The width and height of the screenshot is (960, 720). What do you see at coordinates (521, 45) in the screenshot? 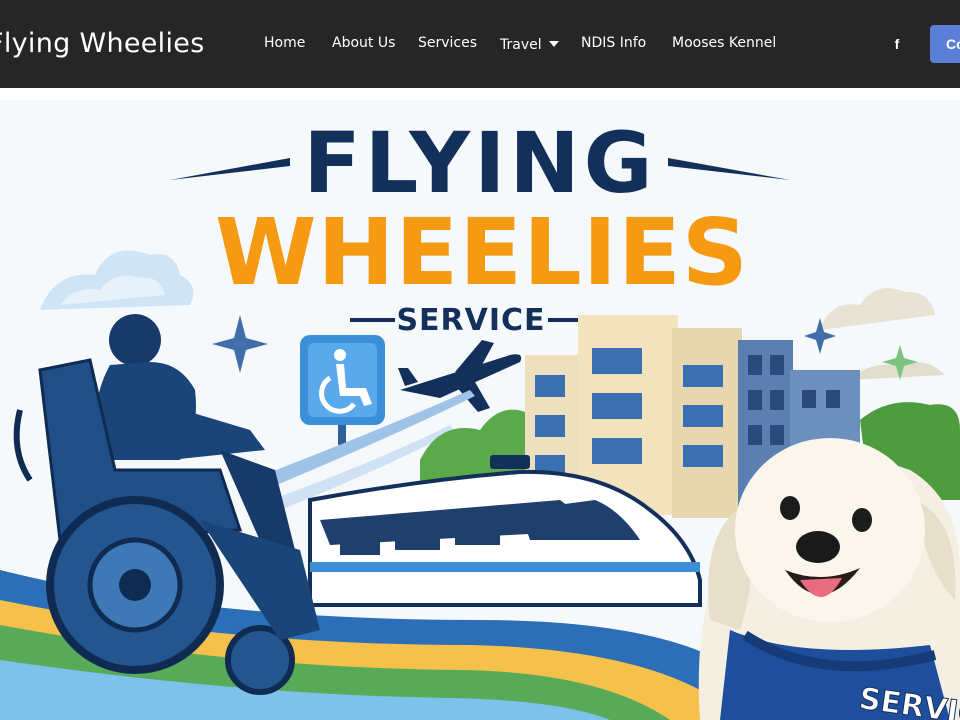
I see `nav-travel-label: Travel` at bounding box center [521, 45].